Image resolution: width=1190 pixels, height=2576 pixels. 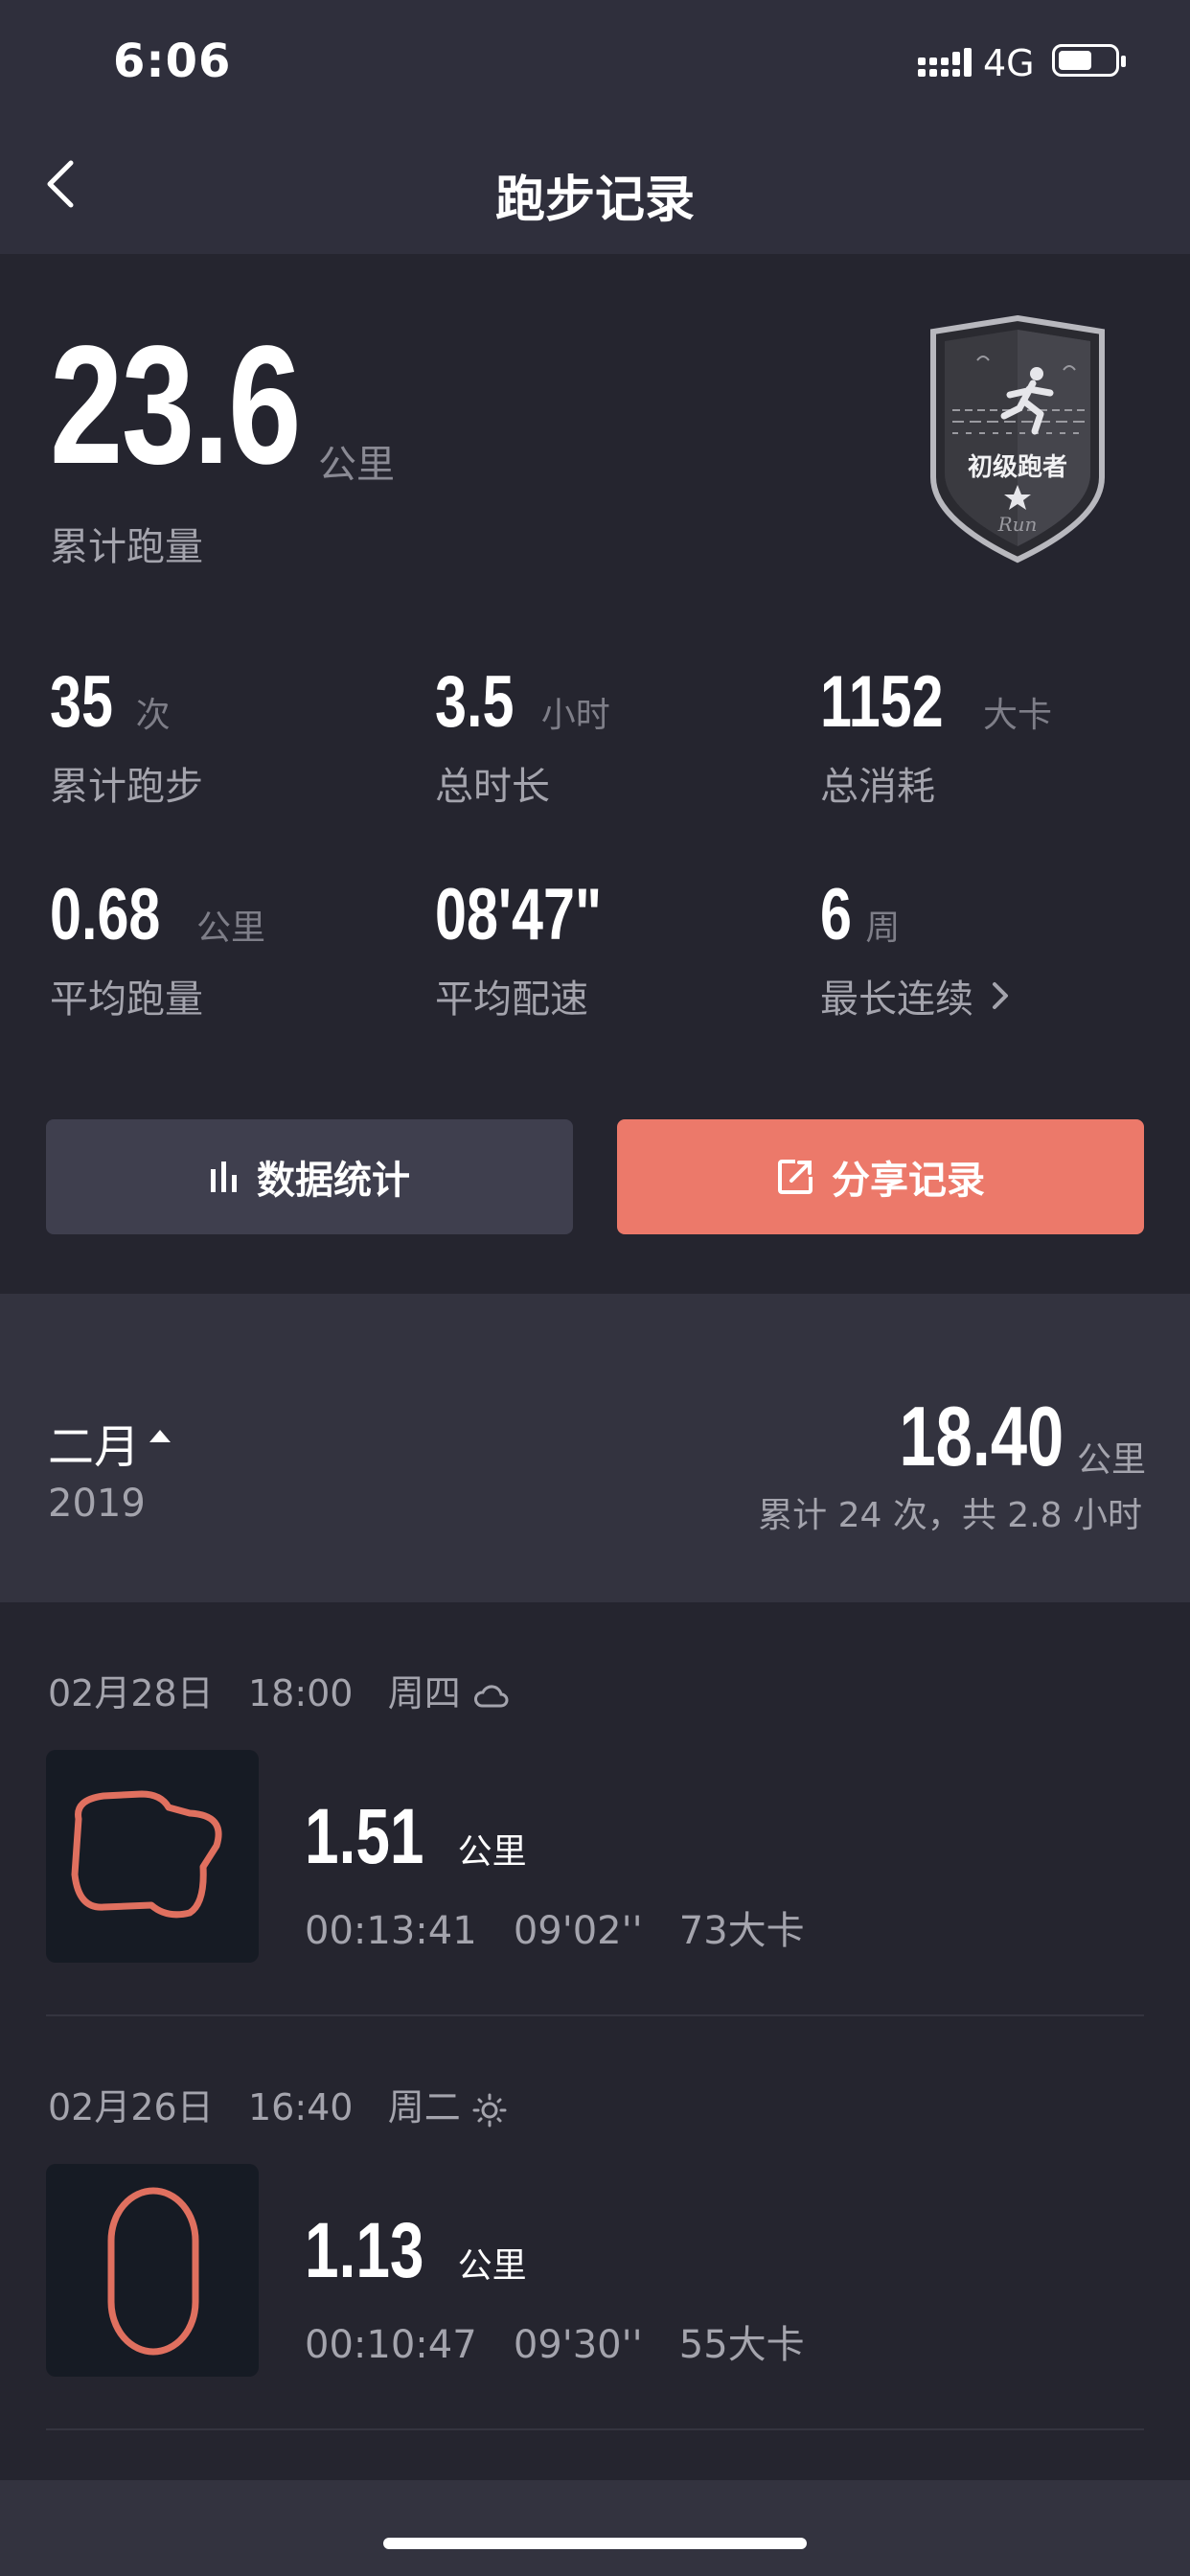 What do you see at coordinates (742, 2345) in the screenshot?
I see `record-calories: 55大卡` at bounding box center [742, 2345].